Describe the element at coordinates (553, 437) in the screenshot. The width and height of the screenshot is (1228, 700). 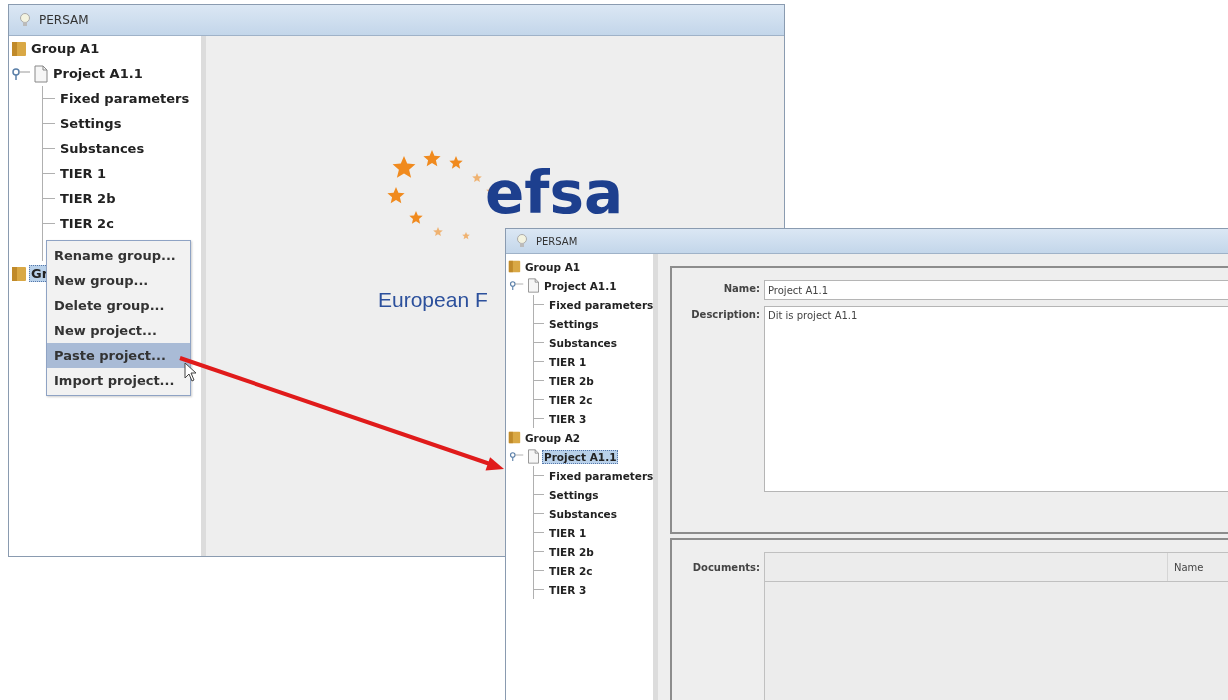
I see `tree-item: Group A2` at that location.